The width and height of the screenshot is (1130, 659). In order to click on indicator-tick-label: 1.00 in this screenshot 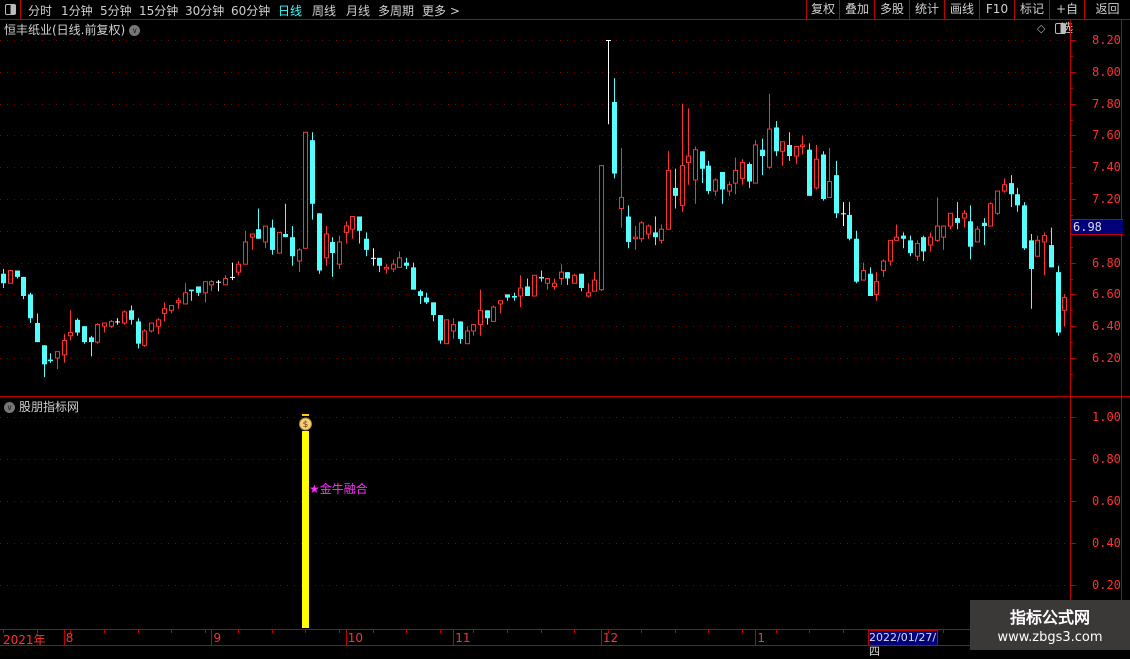, I will do `click(1106, 417)`.